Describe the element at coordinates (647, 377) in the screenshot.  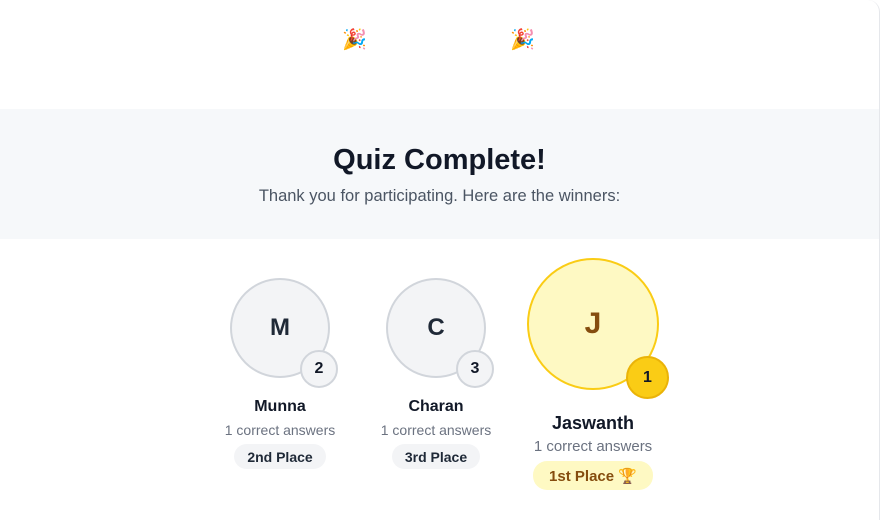
I see `rank-badge: 1` at that location.